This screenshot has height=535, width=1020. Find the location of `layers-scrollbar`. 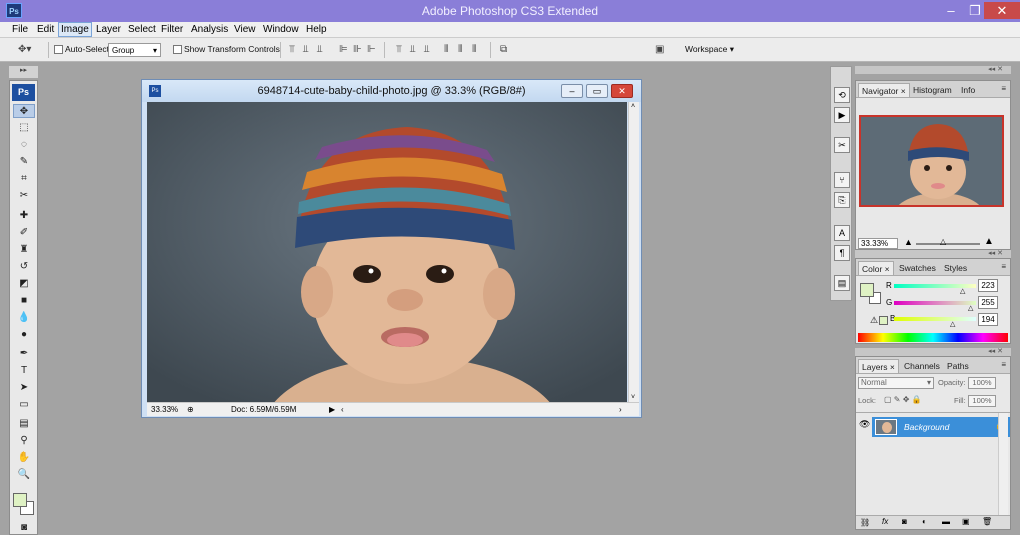

layers-scrollbar is located at coordinates (1003, 464).